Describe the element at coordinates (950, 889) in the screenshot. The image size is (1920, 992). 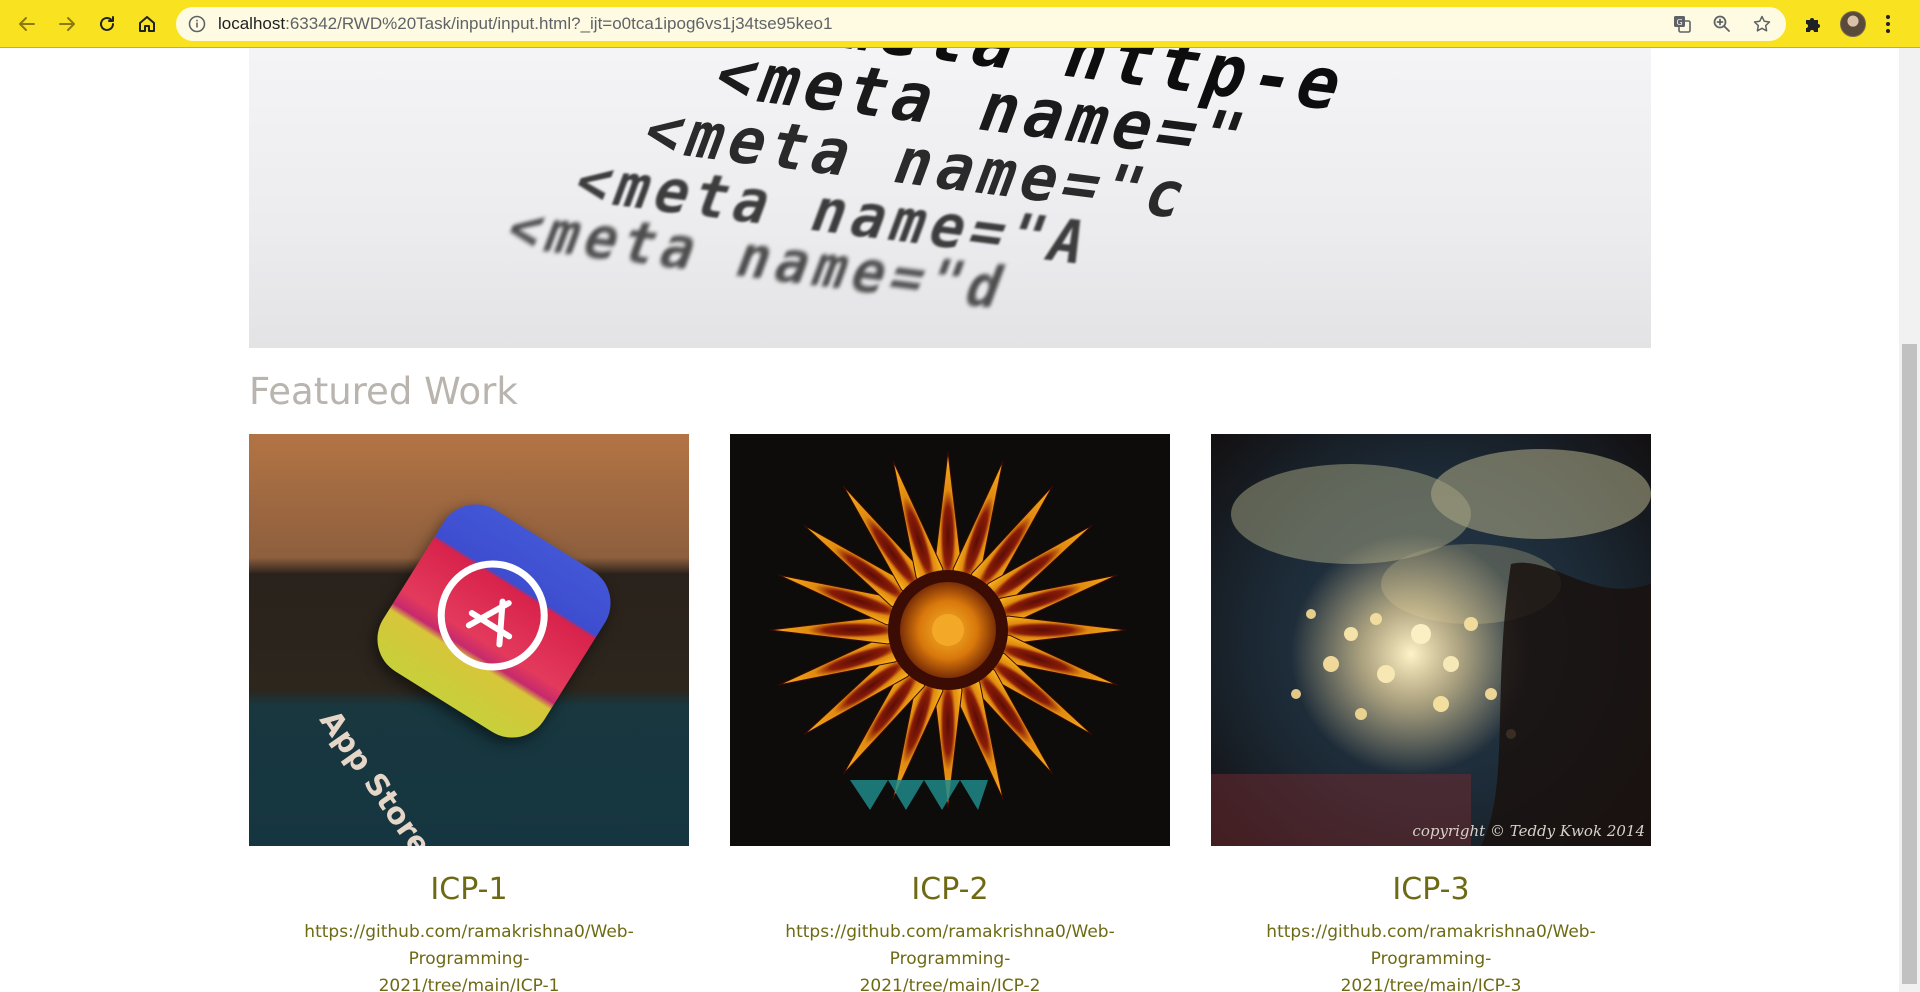
I see `card-title: ICP-2` at that location.